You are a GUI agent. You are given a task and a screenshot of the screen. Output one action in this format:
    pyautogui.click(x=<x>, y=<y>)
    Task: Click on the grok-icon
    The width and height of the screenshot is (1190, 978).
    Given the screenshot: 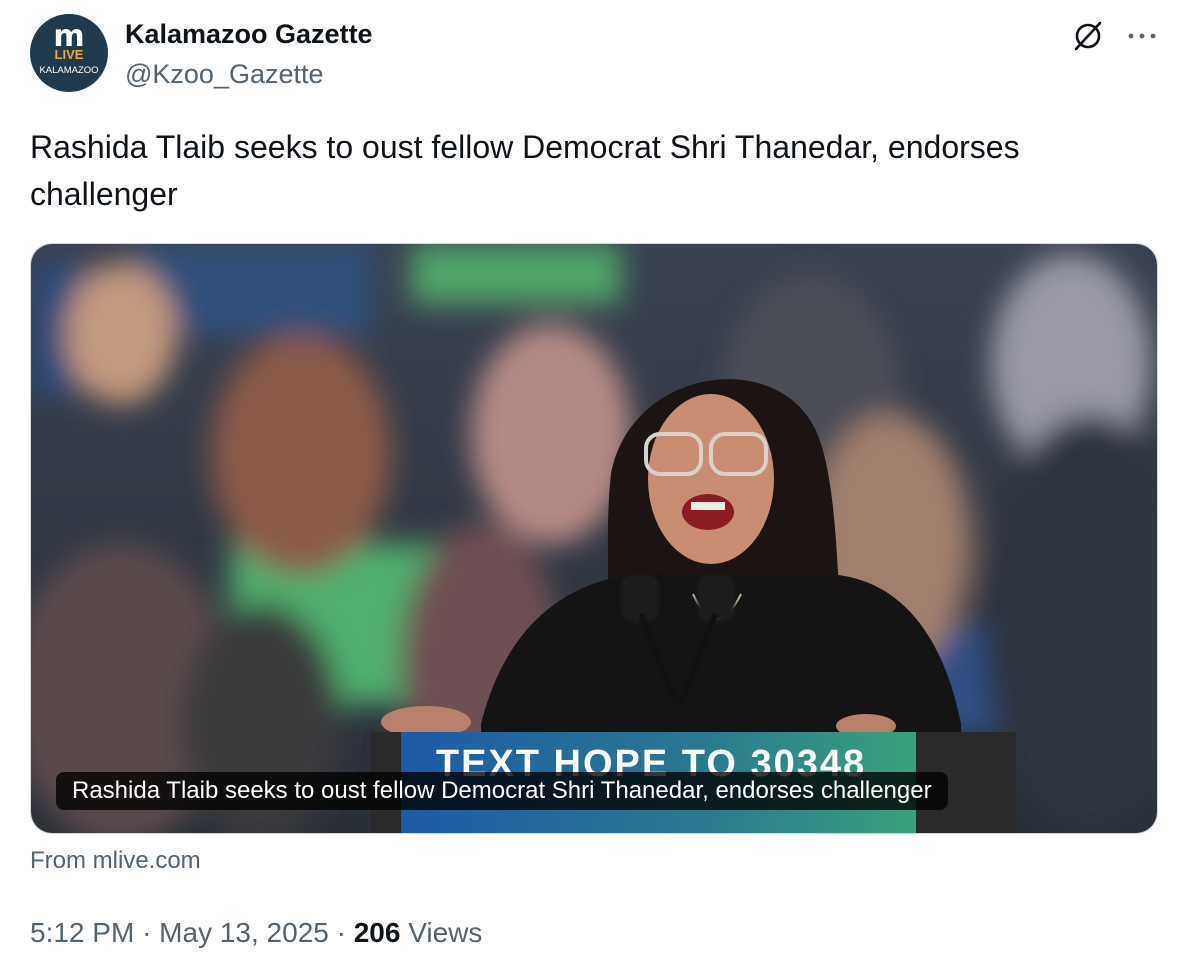 What is the action you would take?
    pyautogui.click(x=1088, y=36)
    